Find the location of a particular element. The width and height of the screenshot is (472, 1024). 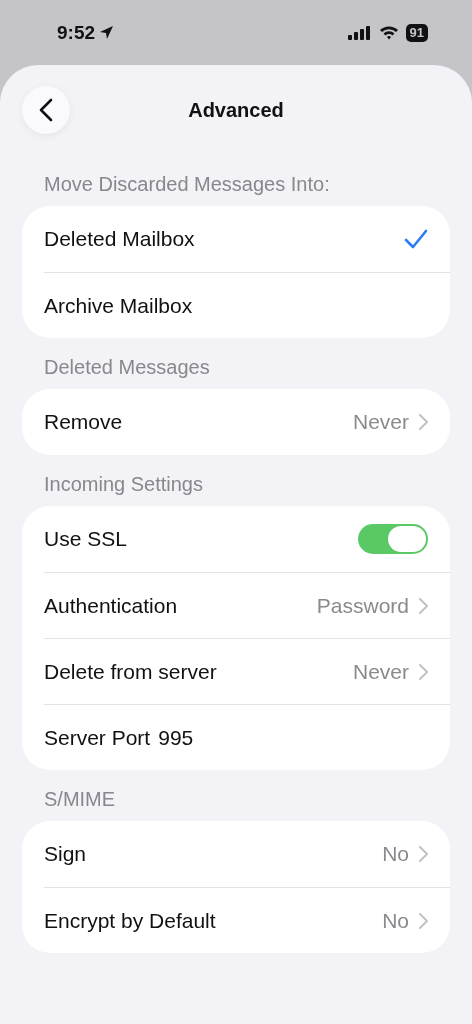

settings-row: Delete from server Never is located at coordinates (247, 671).